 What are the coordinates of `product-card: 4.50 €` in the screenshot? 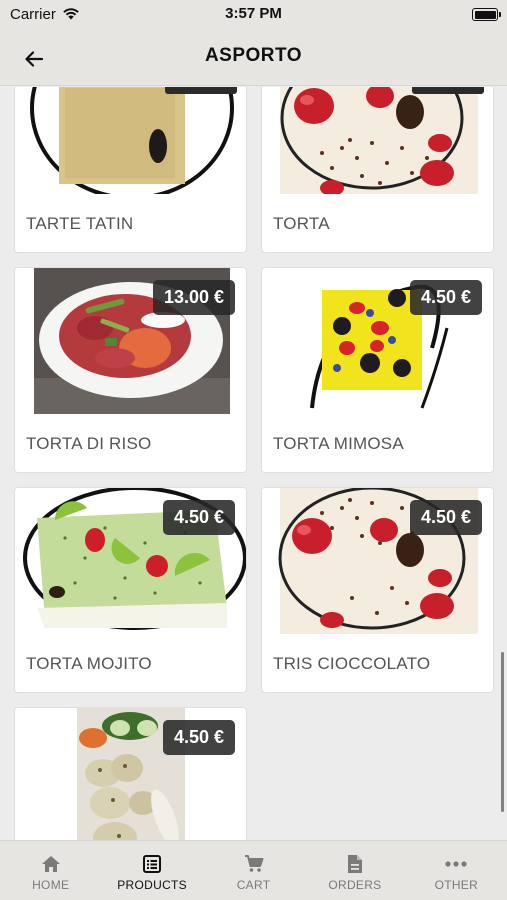 It's located at (130, 773).